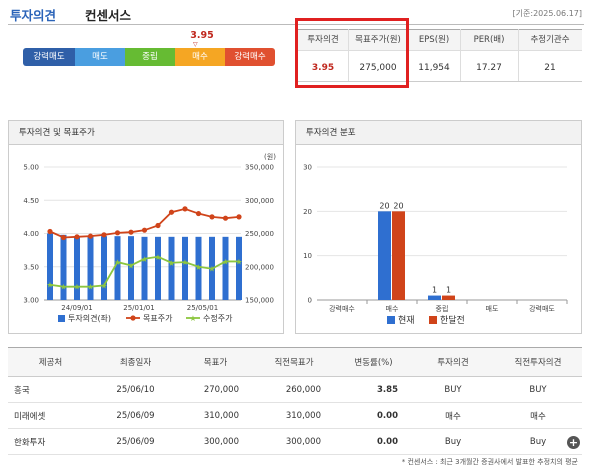 The width and height of the screenshot is (592, 470). What do you see at coordinates (259, 267) in the screenshot?
I see `y-right-tick-label: 200,000` at bounding box center [259, 267].